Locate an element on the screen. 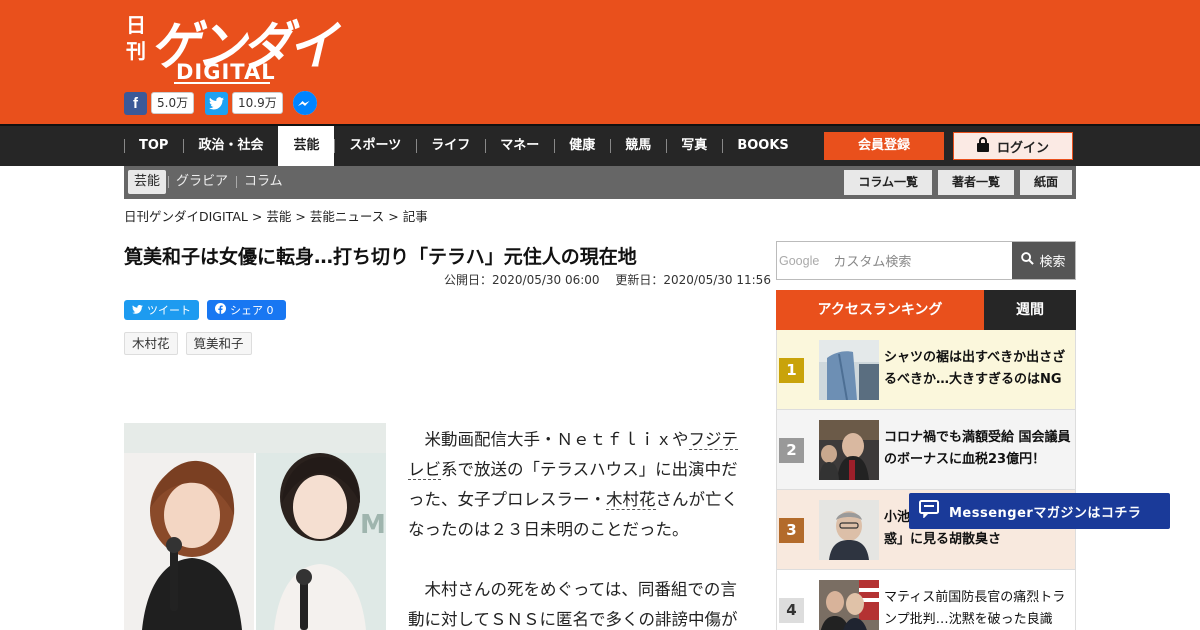  breadcrumb-current: 記事 is located at coordinates (415, 216).